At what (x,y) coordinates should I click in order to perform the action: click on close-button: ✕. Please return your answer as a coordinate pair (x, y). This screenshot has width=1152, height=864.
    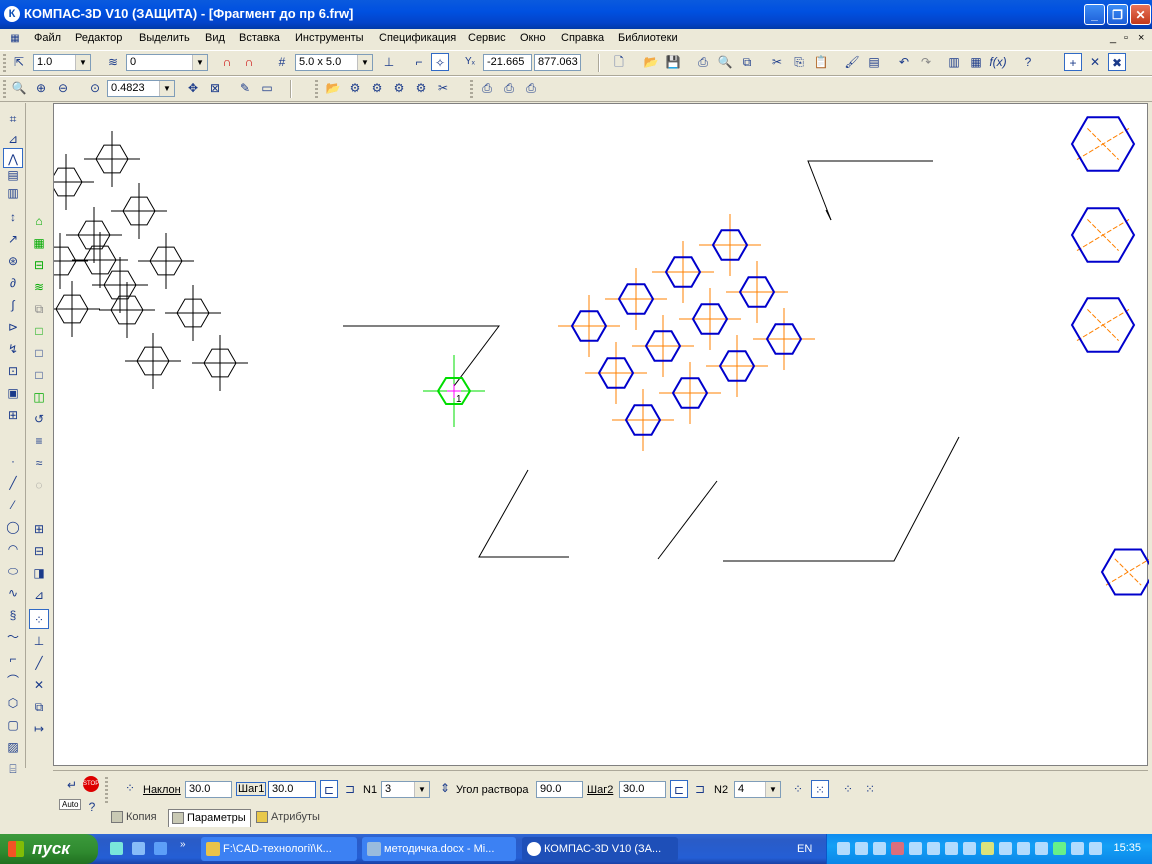
    Looking at the image, I should click on (1140, 14).